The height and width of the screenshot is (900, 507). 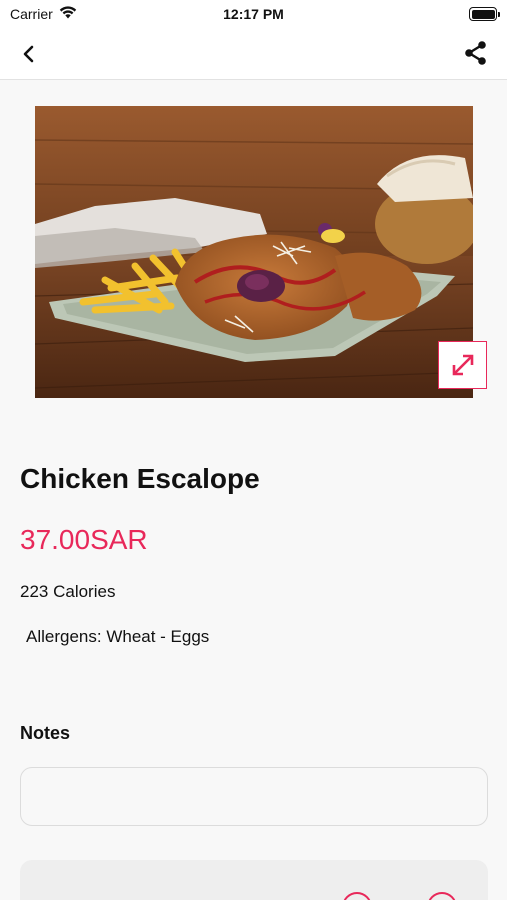 What do you see at coordinates (140, 478) in the screenshot?
I see `product-title: Chicken Escalope` at bounding box center [140, 478].